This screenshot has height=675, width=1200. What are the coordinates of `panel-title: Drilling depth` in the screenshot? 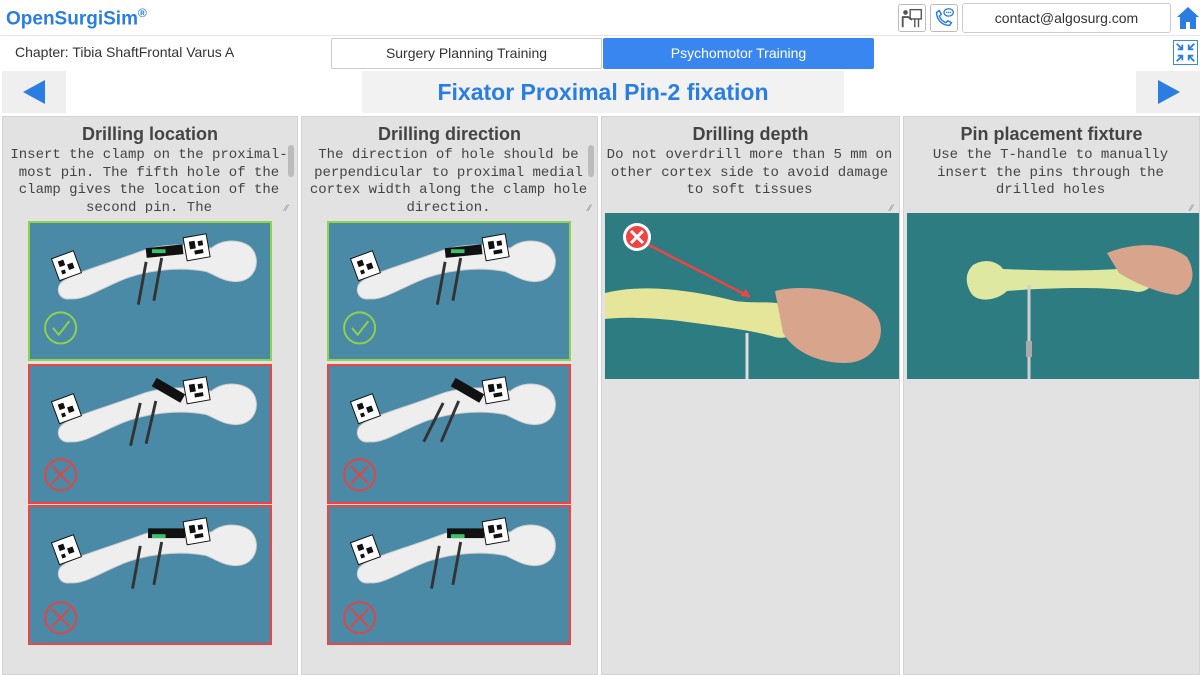 It's located at (750, 134).